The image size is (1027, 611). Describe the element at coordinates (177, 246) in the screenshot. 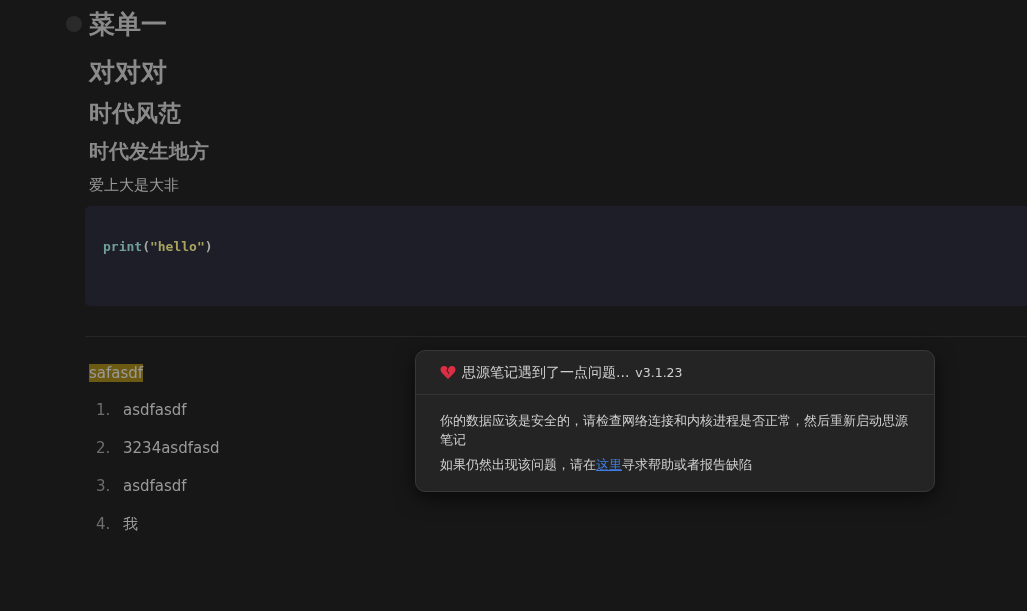

I see `code-string: "hello"` at that location.